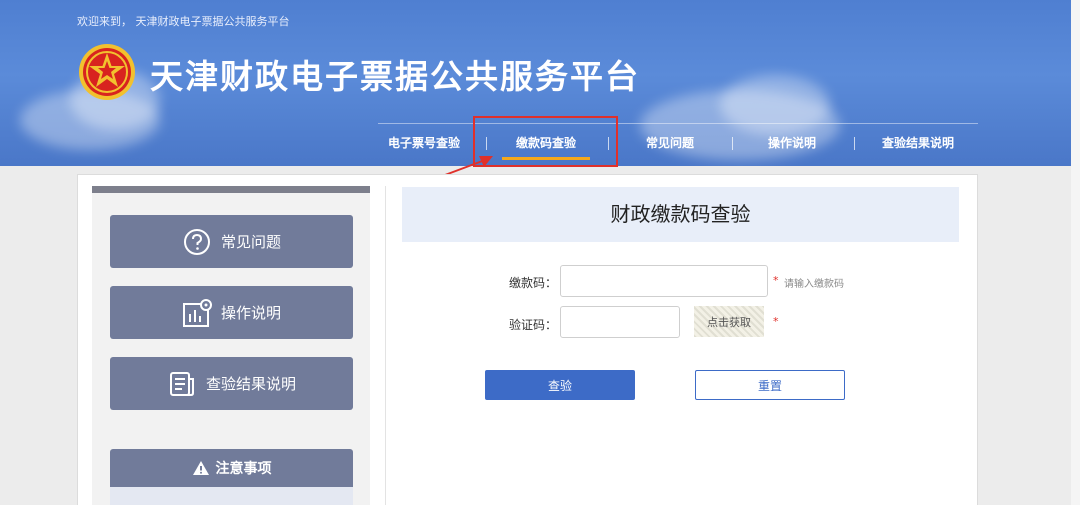 Image resolution: width=1080 pixels, height=505 pixels. What do you see at coordinates (250, 313) in the screenshot?
I see `sidebar-item-label: 操作说明` at bounding box center [250, 313].